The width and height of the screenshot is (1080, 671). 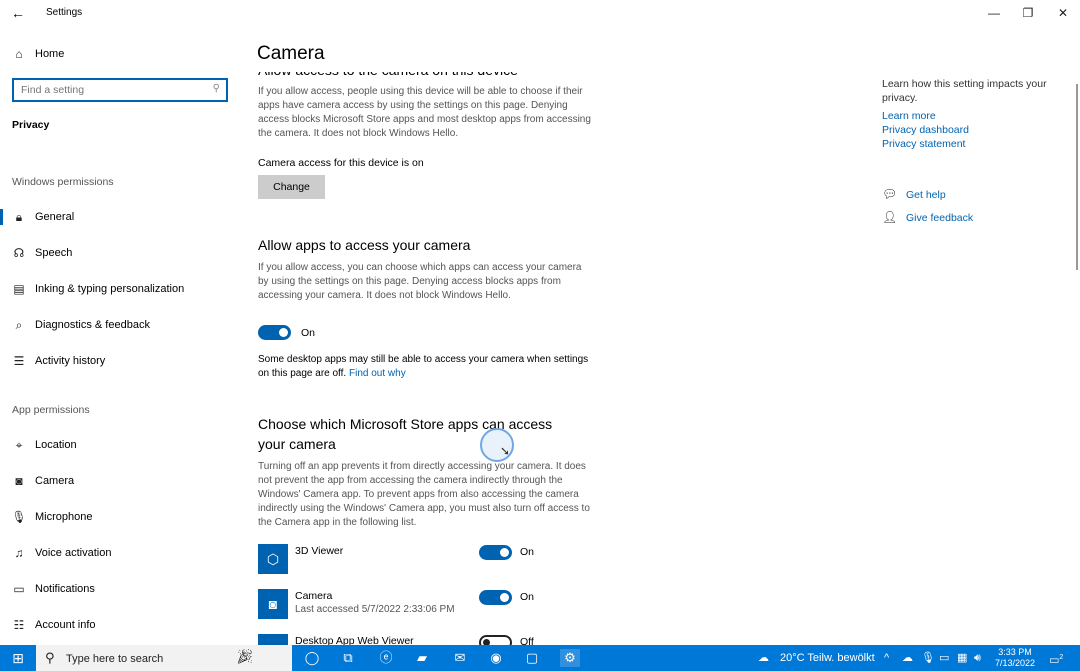 What do you see at coordinates (377, 373) in the screenshot?
I see `find-out-why-link: Find out why` at bounding box center [377, 373].